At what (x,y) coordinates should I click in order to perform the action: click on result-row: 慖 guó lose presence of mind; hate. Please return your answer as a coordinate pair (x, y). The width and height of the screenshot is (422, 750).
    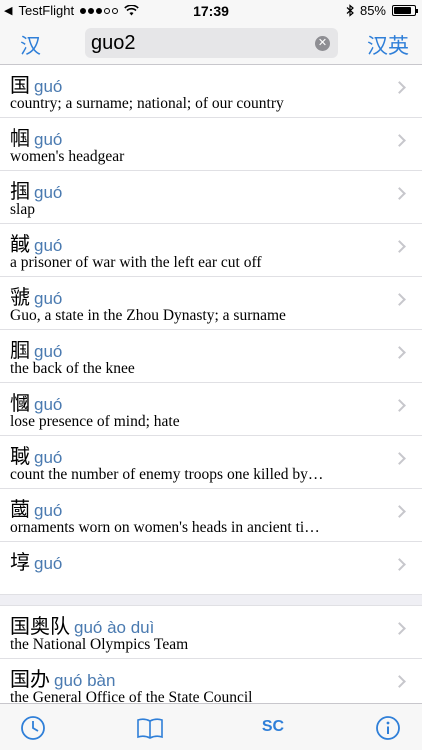
    Looking at the image, I should click on (211, 409).